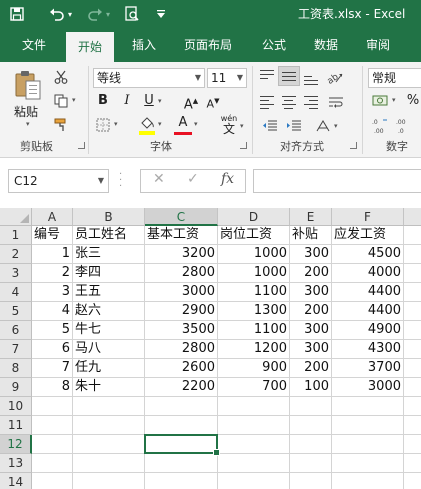 This screenshot has height=489, width=421. I want to click on tab-review: 审阅, so click(378, 45).